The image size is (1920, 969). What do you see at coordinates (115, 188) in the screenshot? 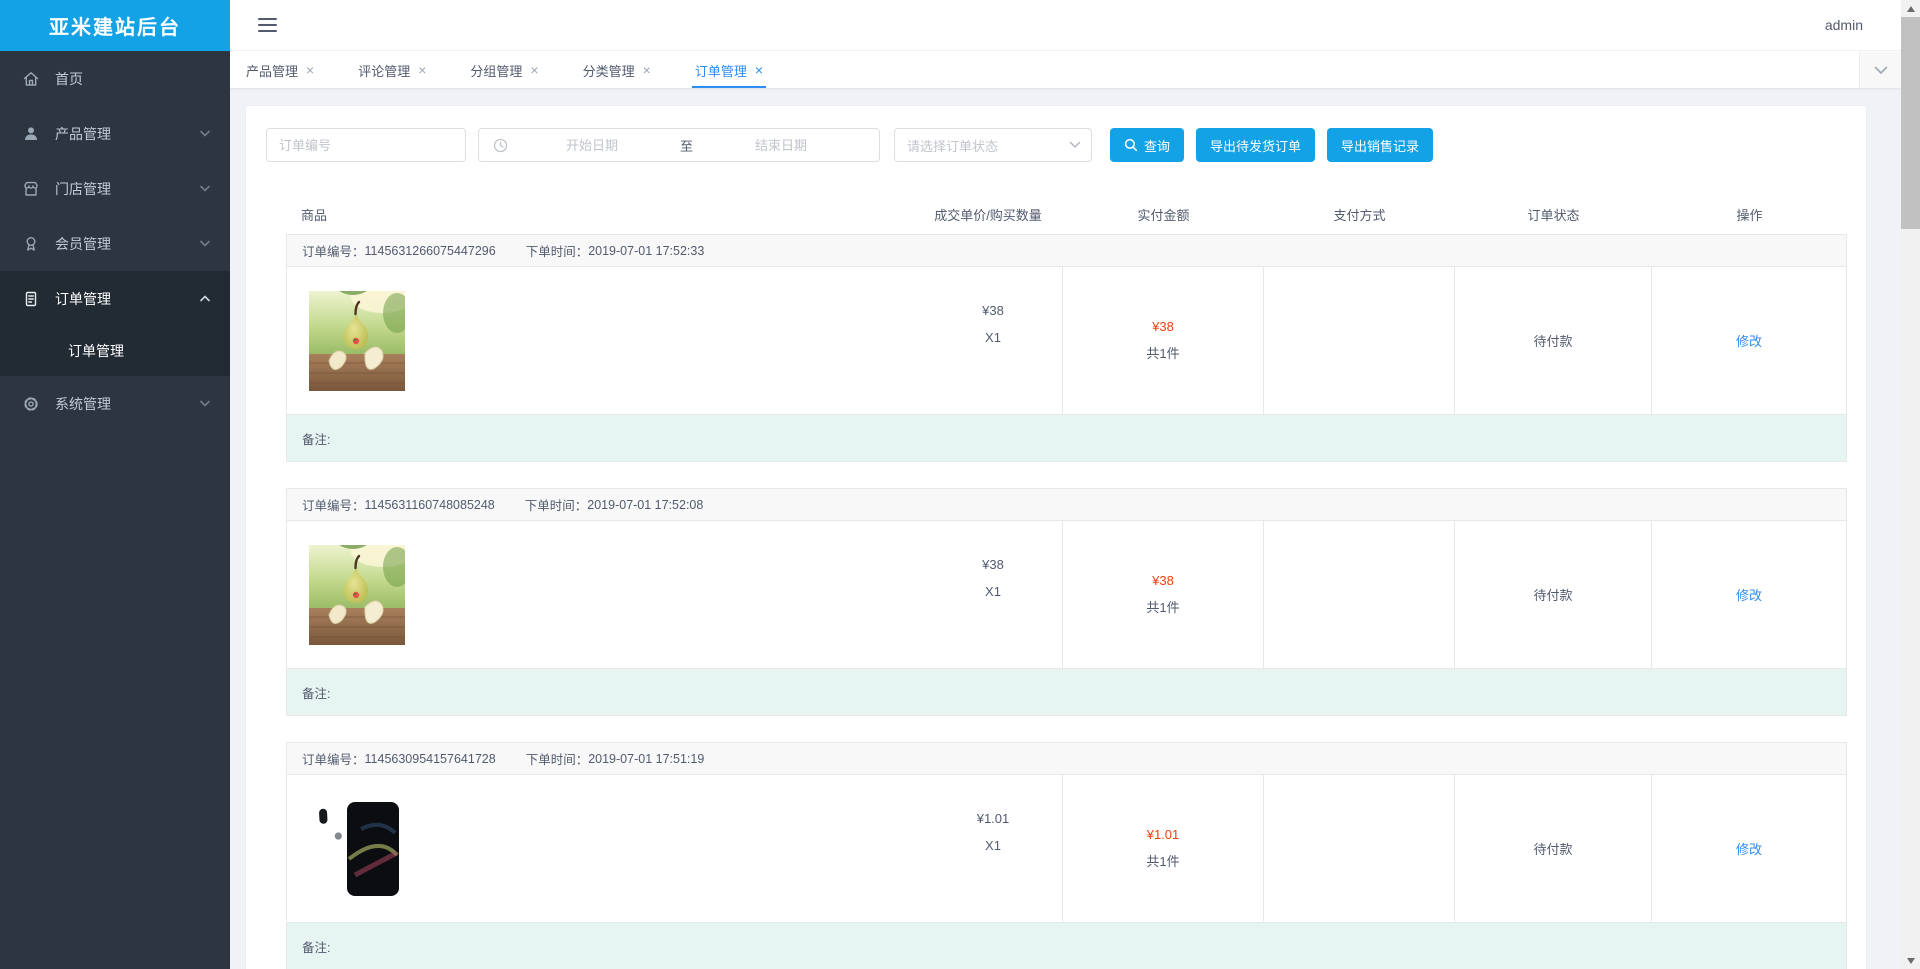
I see `sidebar-item-stores: 门店管理` at bounding box center [115, 188].